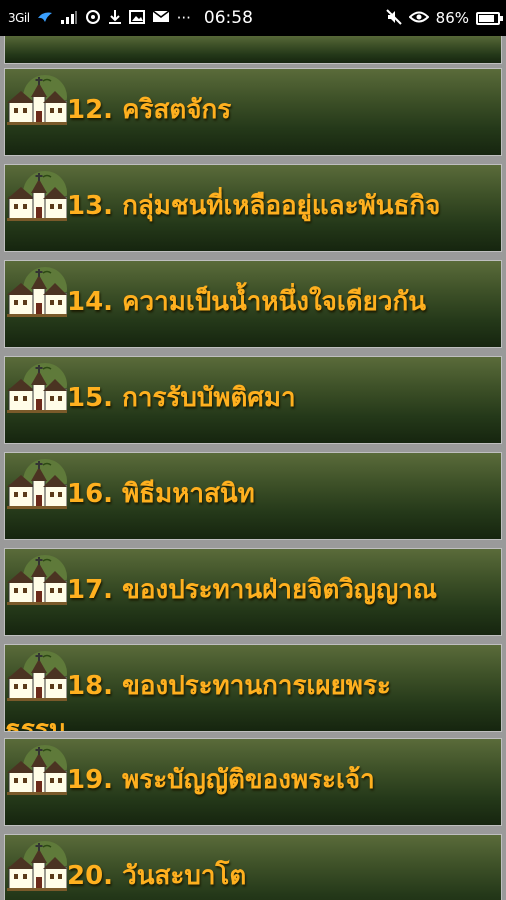 The width and height of the screenshot is (506, 900). I want to click on list-item-label: 18. ของประทานการเผยพระ, so click(229, 686).